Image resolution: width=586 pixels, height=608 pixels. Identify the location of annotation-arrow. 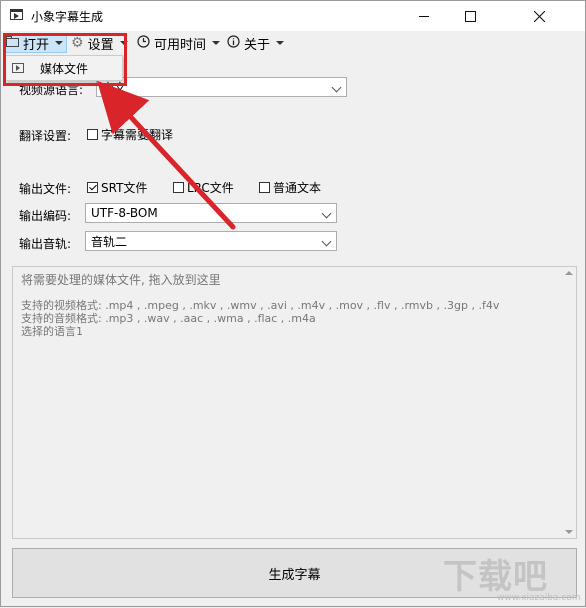
(166, 155).